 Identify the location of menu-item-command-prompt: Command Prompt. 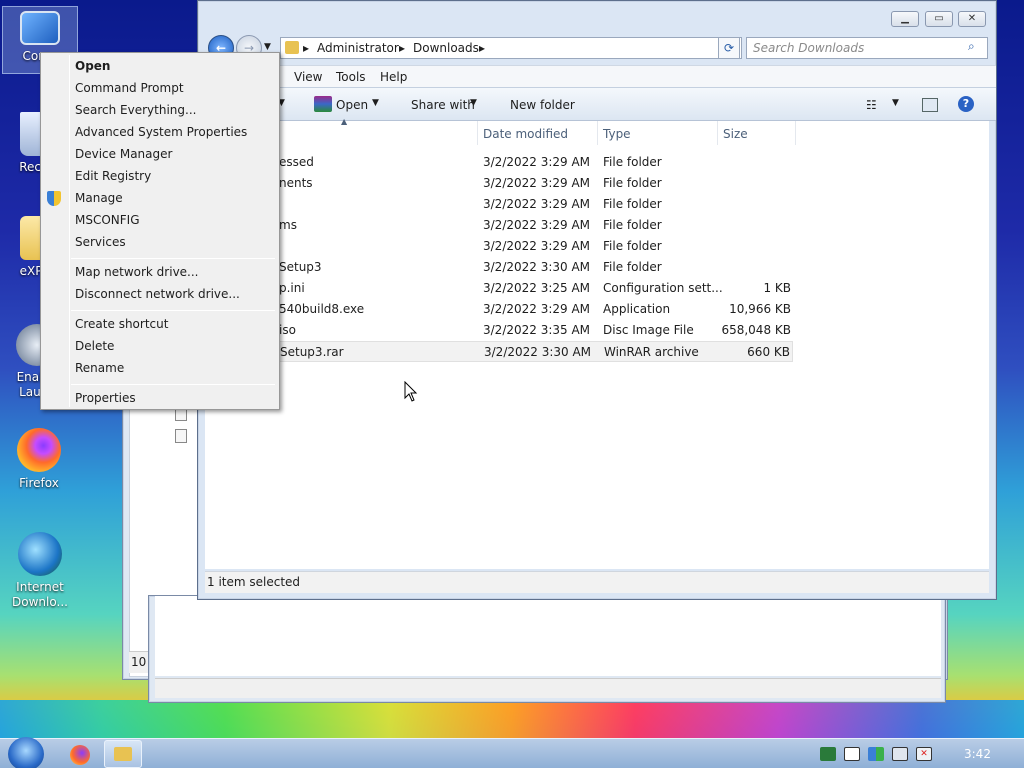
(129, 88).